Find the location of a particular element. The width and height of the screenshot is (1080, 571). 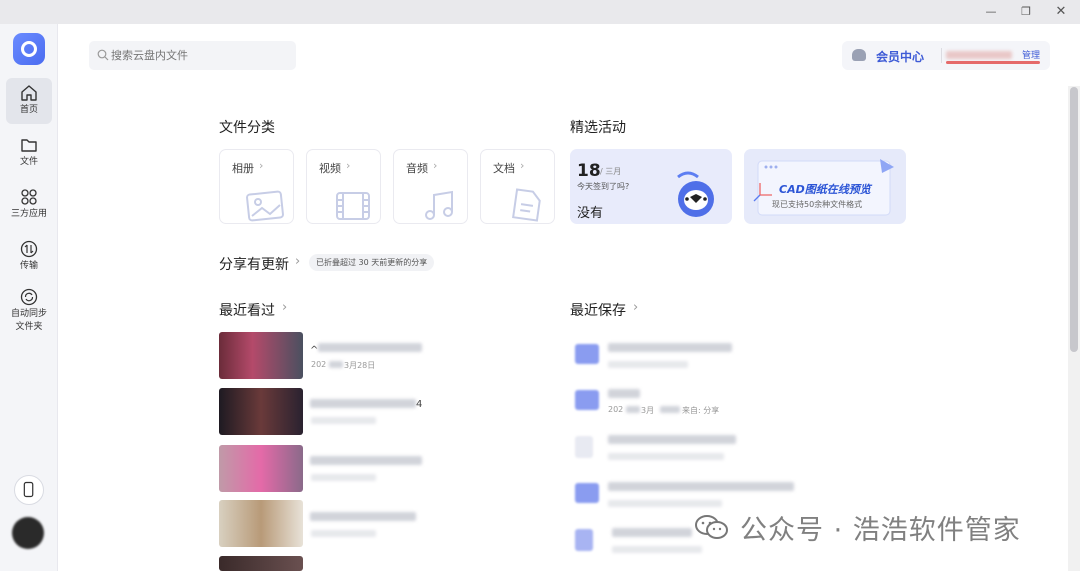

signin-card: 18 / 三月 今天签到了吗? 没有 is located at coordinates (651, 186).